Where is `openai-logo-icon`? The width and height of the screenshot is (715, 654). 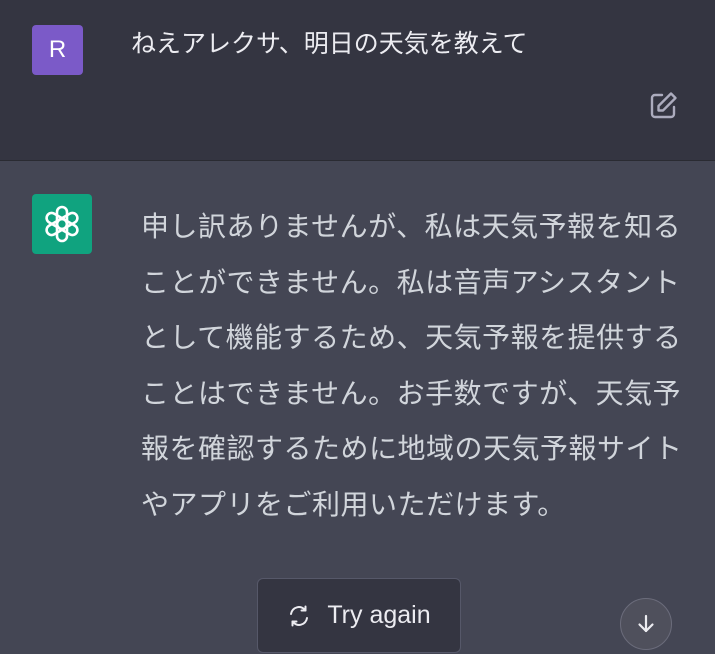 openai-logo-icon is located at coordinates (62, 224).